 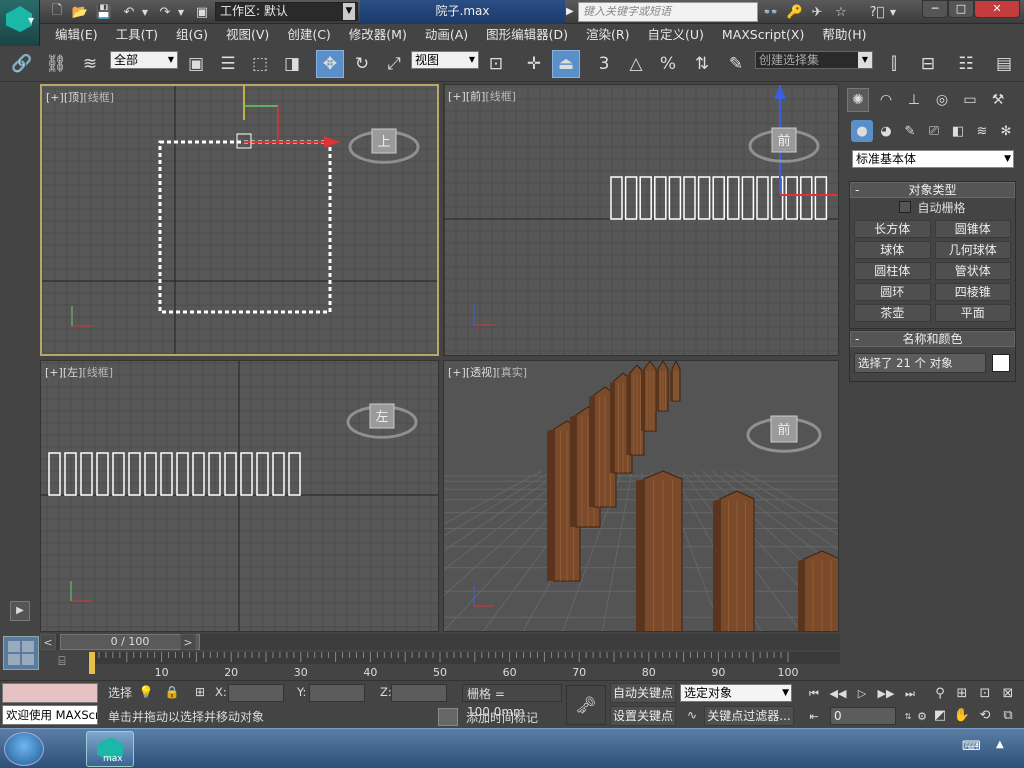 What do you see at coordinates (1008, 694) in the screenshot?
I see `zoom-extents-all-icon: ⊠` at bounding box center [1008, 694].